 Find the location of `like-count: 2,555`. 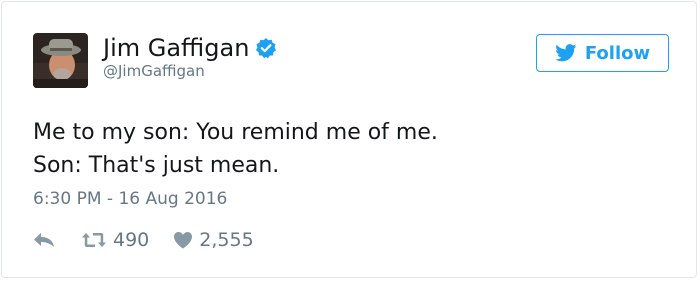

like-count: 2,555 is located at coordinates (226, 240).